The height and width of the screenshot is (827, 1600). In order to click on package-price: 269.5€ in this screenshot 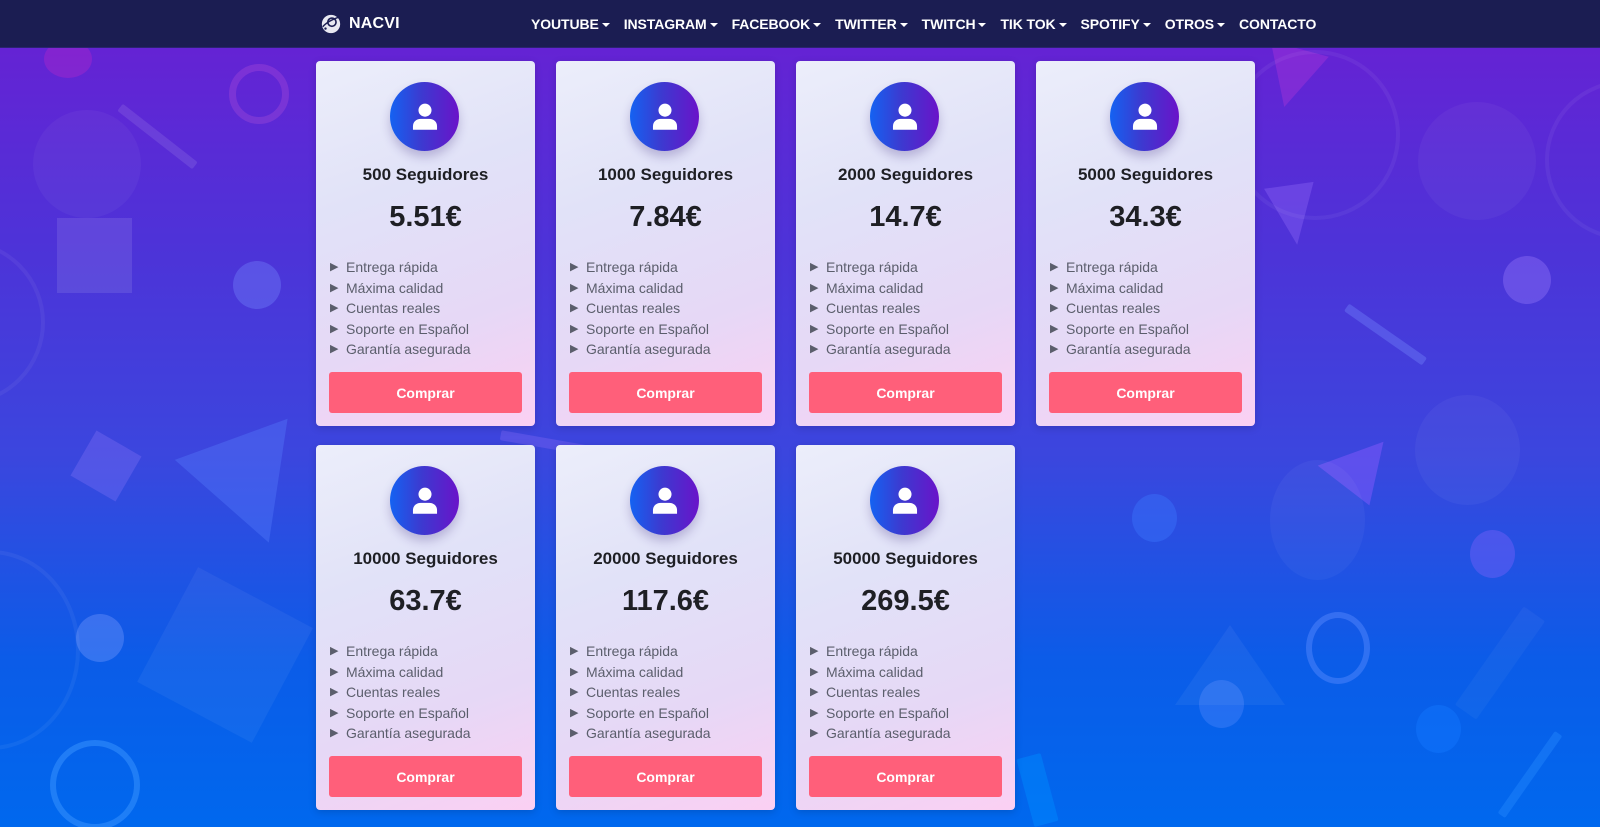, I will do `click(905, 601)`.